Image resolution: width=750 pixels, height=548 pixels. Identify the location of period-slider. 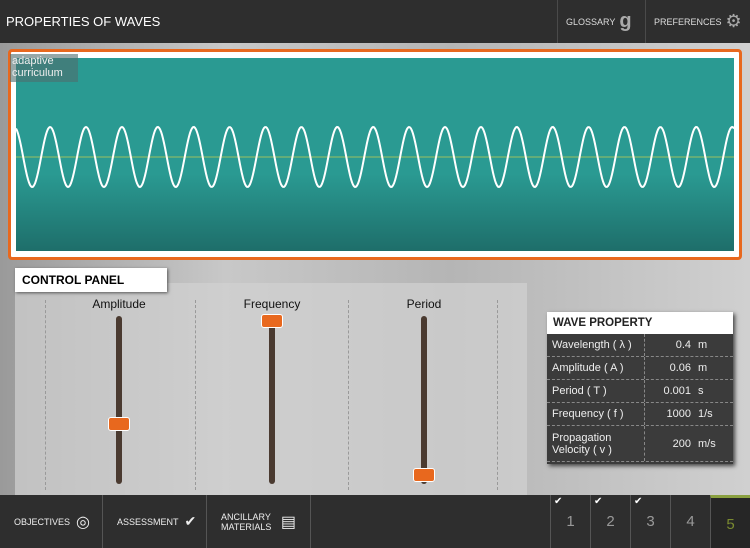
(424, 400).